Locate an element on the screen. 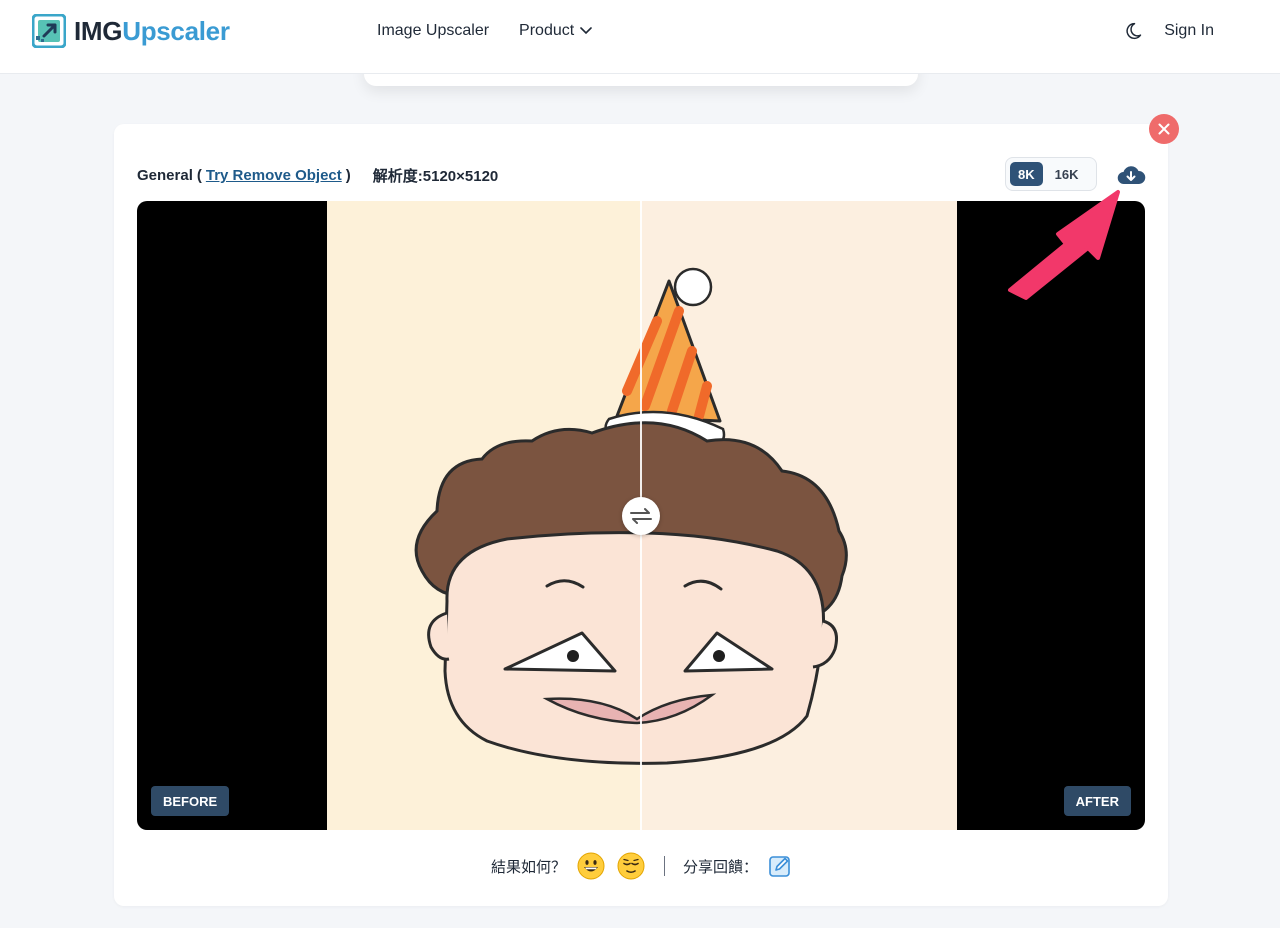 The height and width of the screenshot is (928, 1280). swap-arrows-icon is located at coordinates (641, 516).